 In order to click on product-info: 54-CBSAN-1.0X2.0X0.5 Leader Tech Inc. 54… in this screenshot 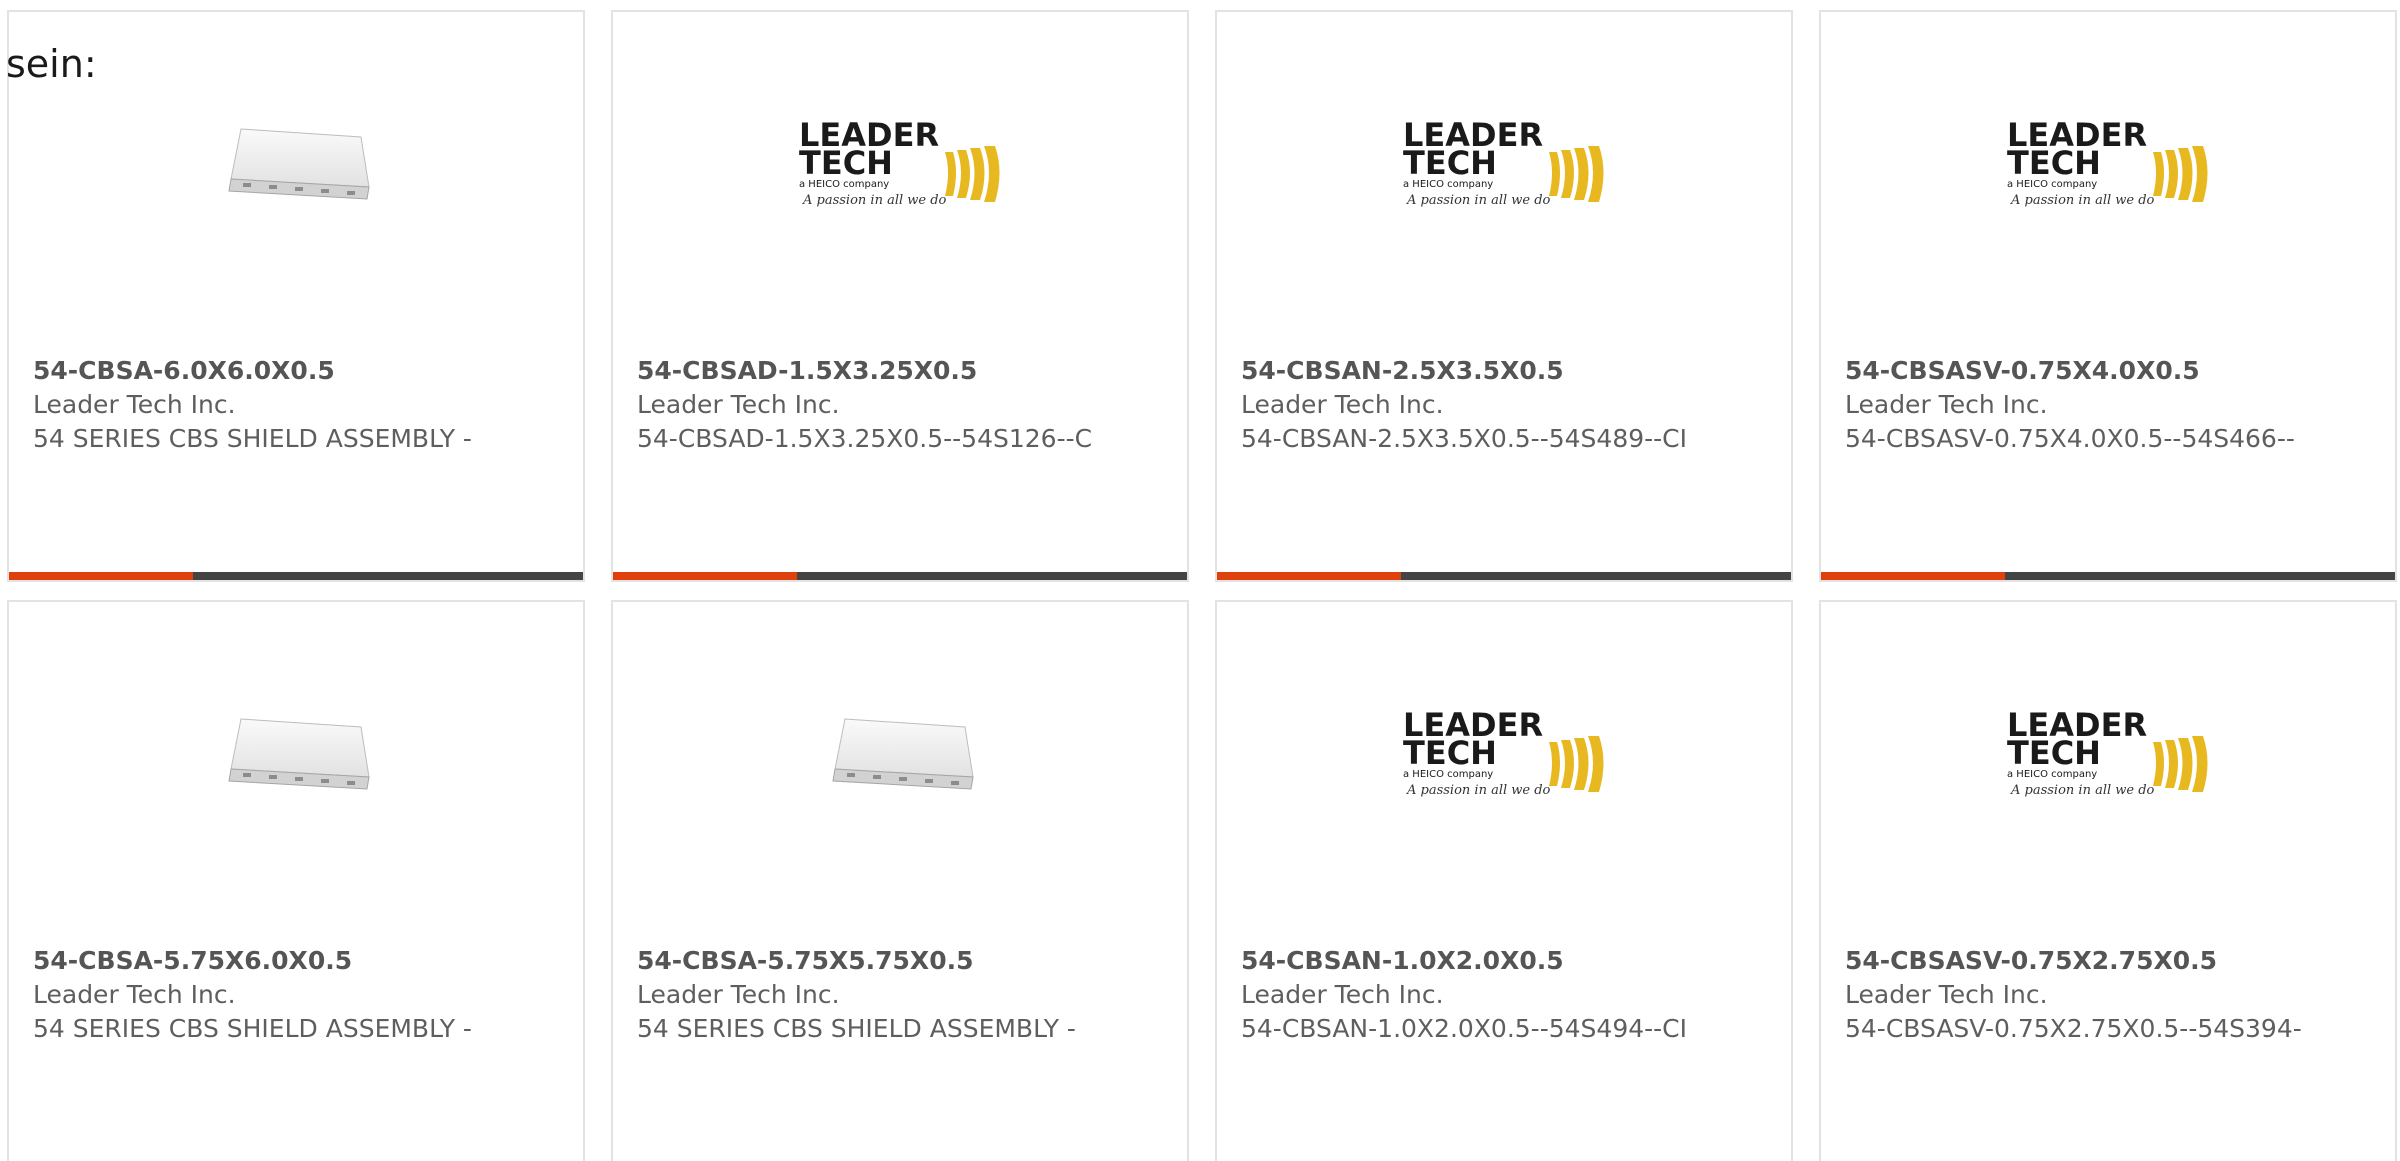, I will do `click(1471, 995)`.